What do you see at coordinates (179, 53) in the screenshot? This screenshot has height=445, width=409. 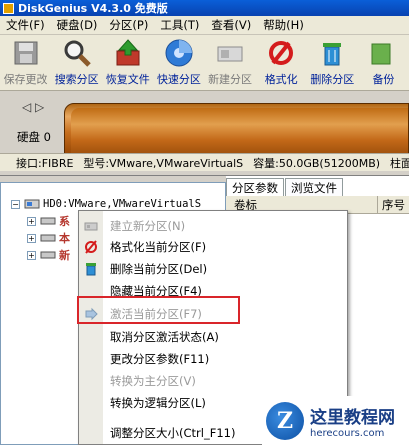 I see `quick-partition-icon` at bounding box center [179, 53].